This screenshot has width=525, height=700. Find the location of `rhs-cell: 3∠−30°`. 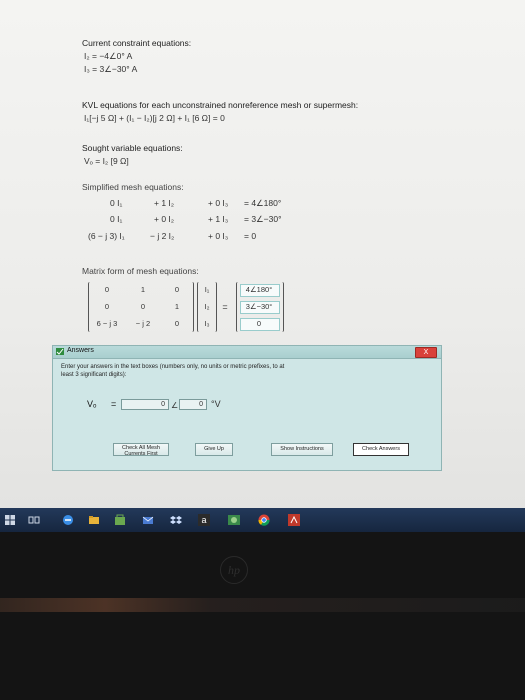

rhs-cell: 3∠−30° is located at coordinates (259, 306).